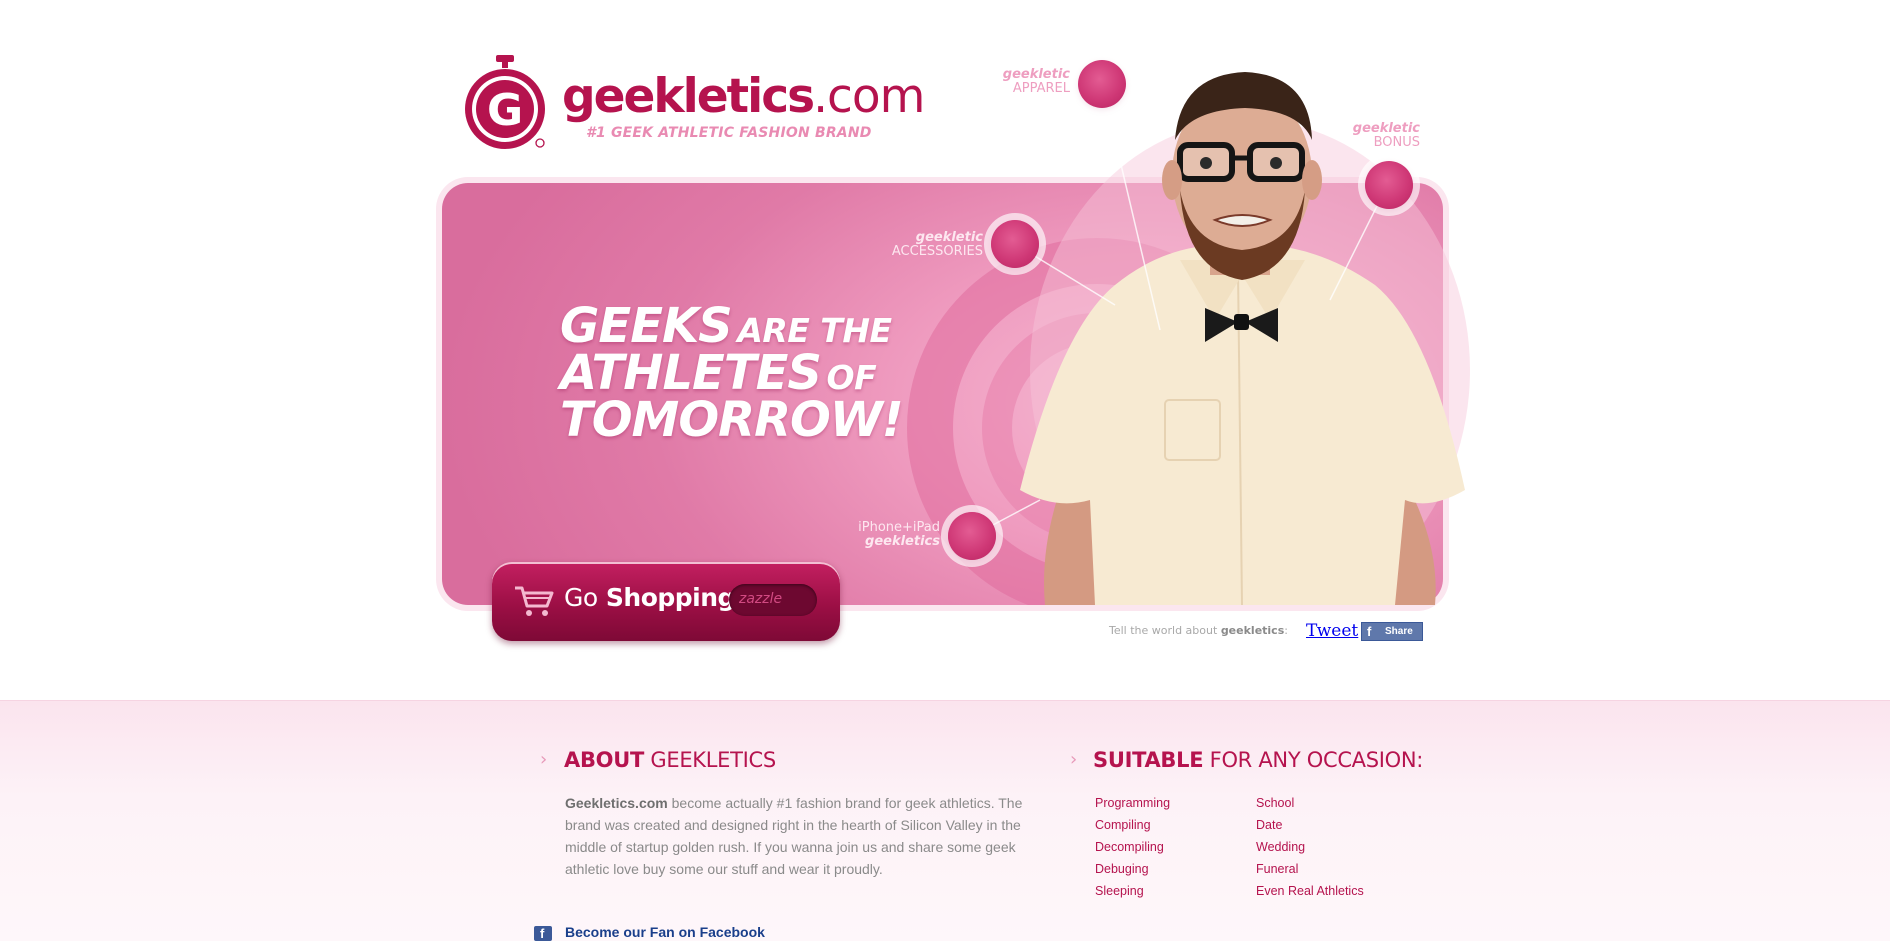  Describe the element at coordinates (1036, 82) in the screenshot. I see `apparel-label: geekletic APPAREL` at that location.